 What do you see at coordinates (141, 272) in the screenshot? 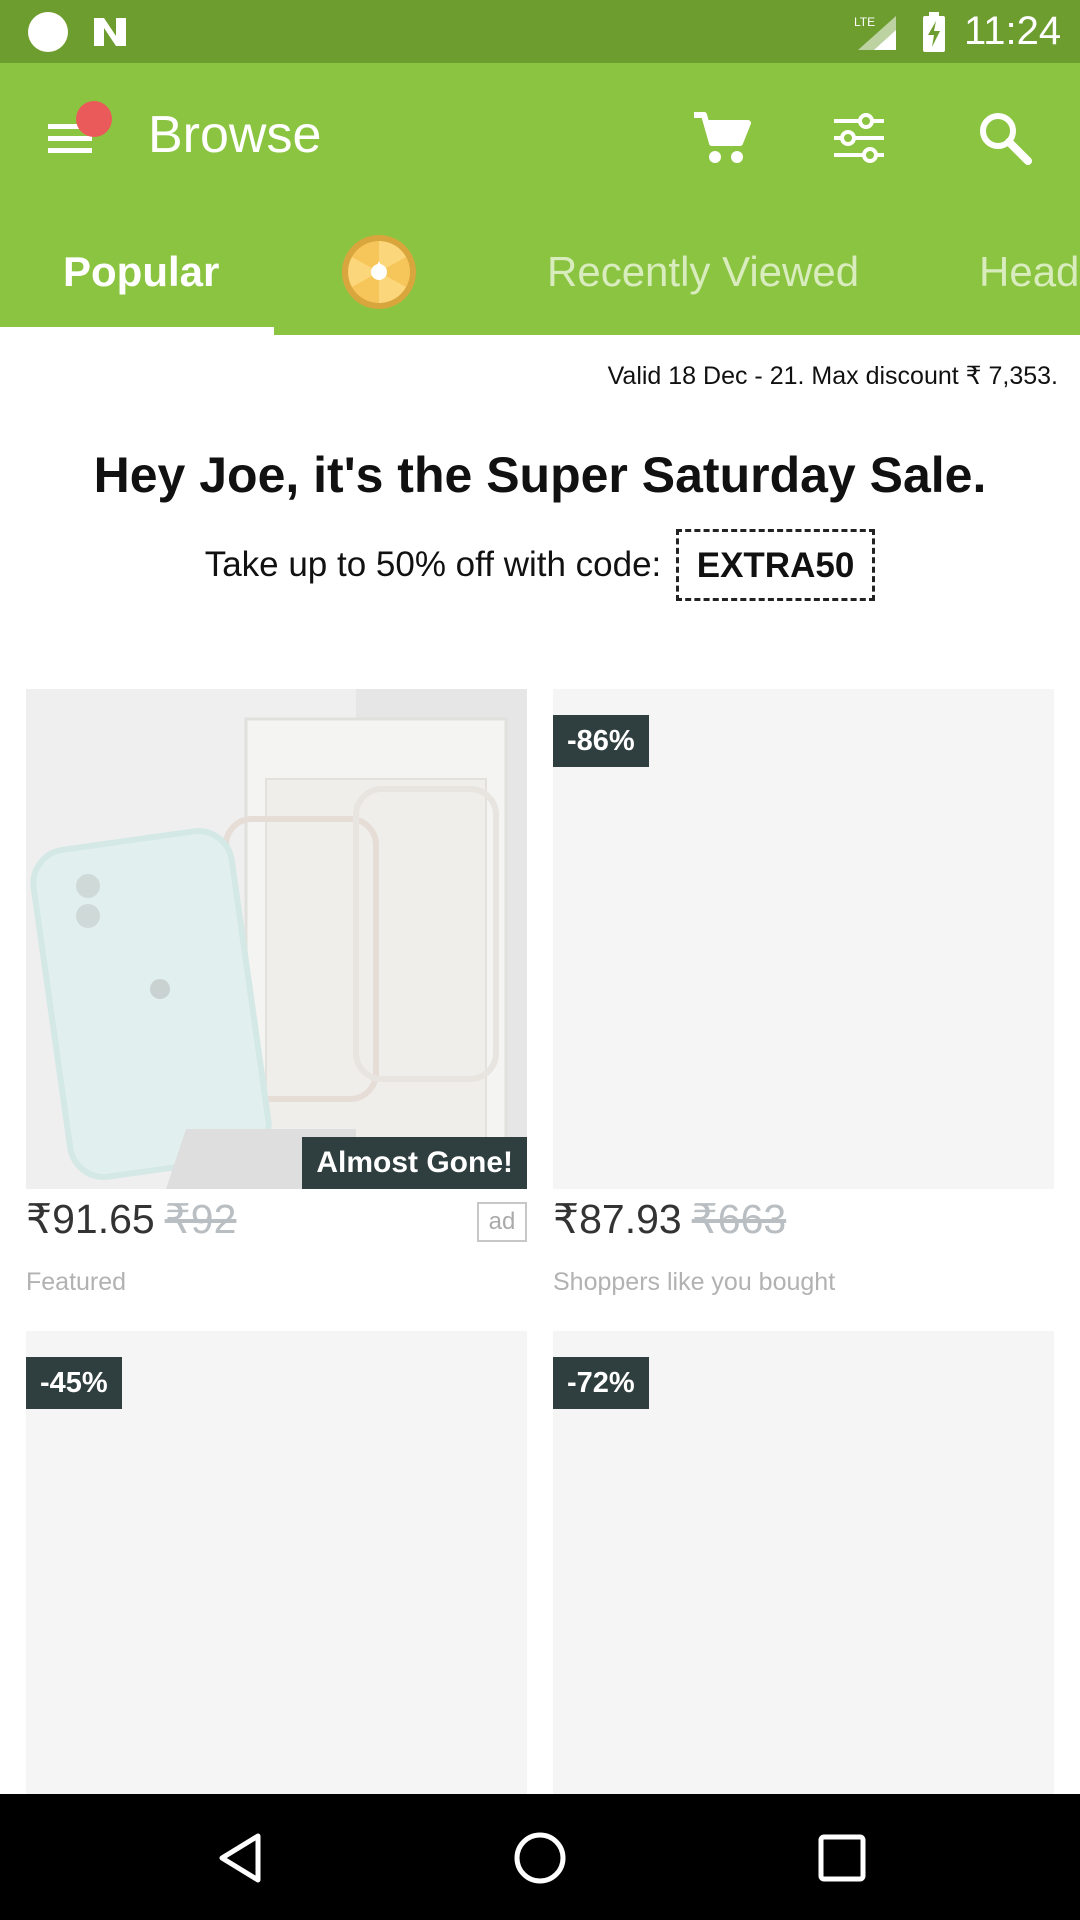
I see `tab-popular: Popular` at bounding box center [141, 272].